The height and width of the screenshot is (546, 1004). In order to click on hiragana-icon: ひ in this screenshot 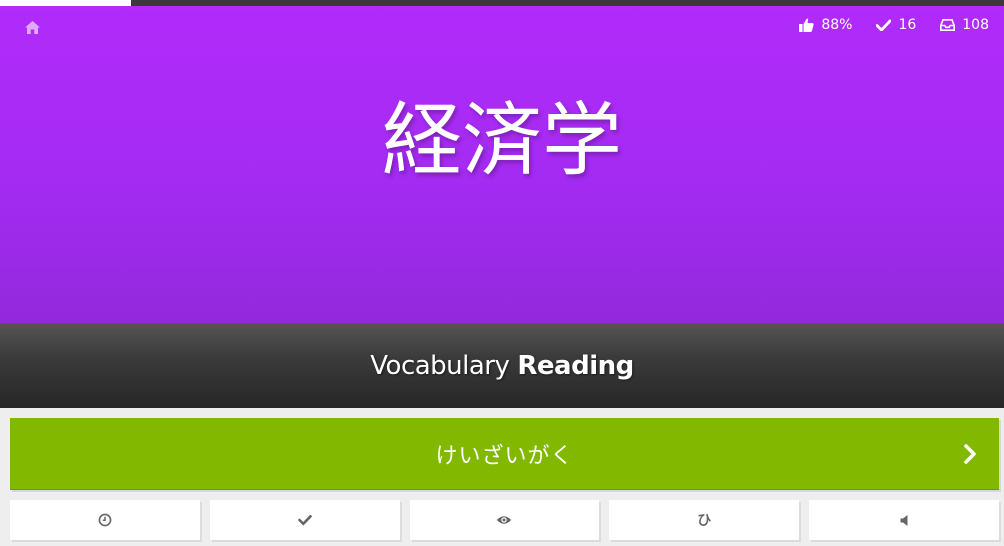, I will do `click(704, 521)`.